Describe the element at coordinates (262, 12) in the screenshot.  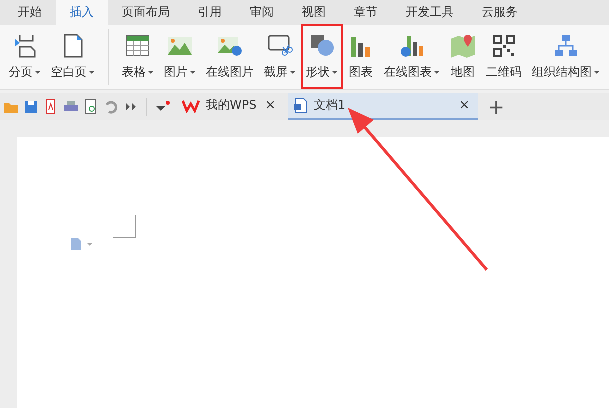
I see `menu-tab: 审阅` at that location.